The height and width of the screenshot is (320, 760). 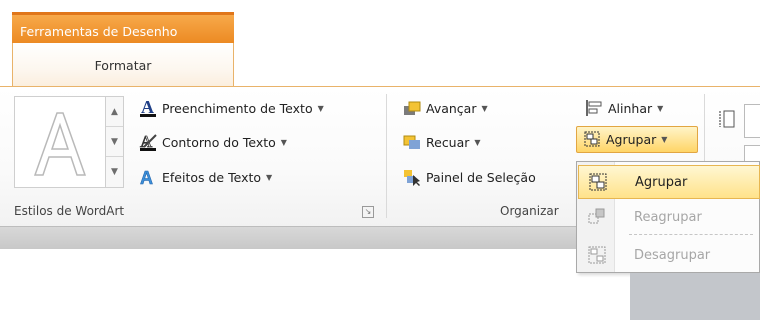 I want to click on text-effects-button: A Efeitos de Texto ▼, so click(x=205, y=177).